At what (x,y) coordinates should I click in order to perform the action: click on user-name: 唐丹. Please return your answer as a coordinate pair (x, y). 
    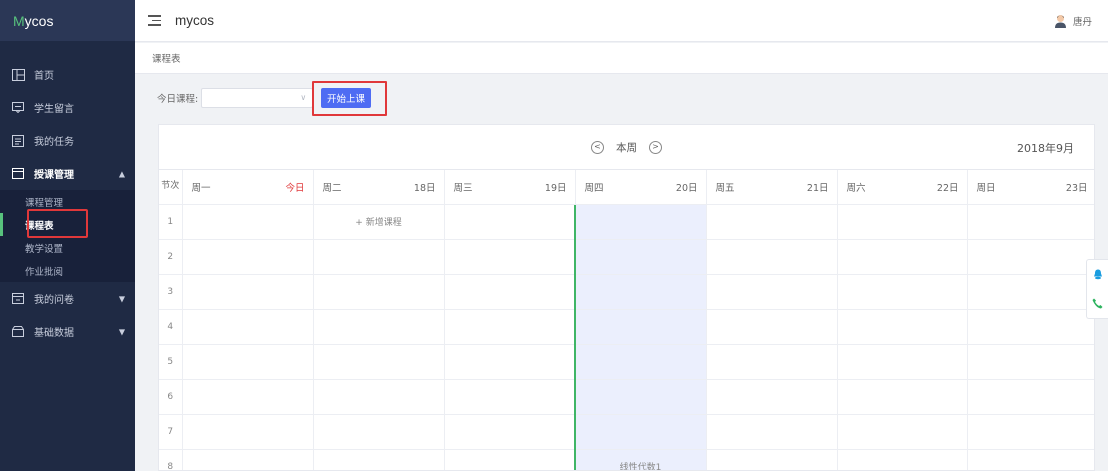
    Looking at the image, I should click on (1082, 22).